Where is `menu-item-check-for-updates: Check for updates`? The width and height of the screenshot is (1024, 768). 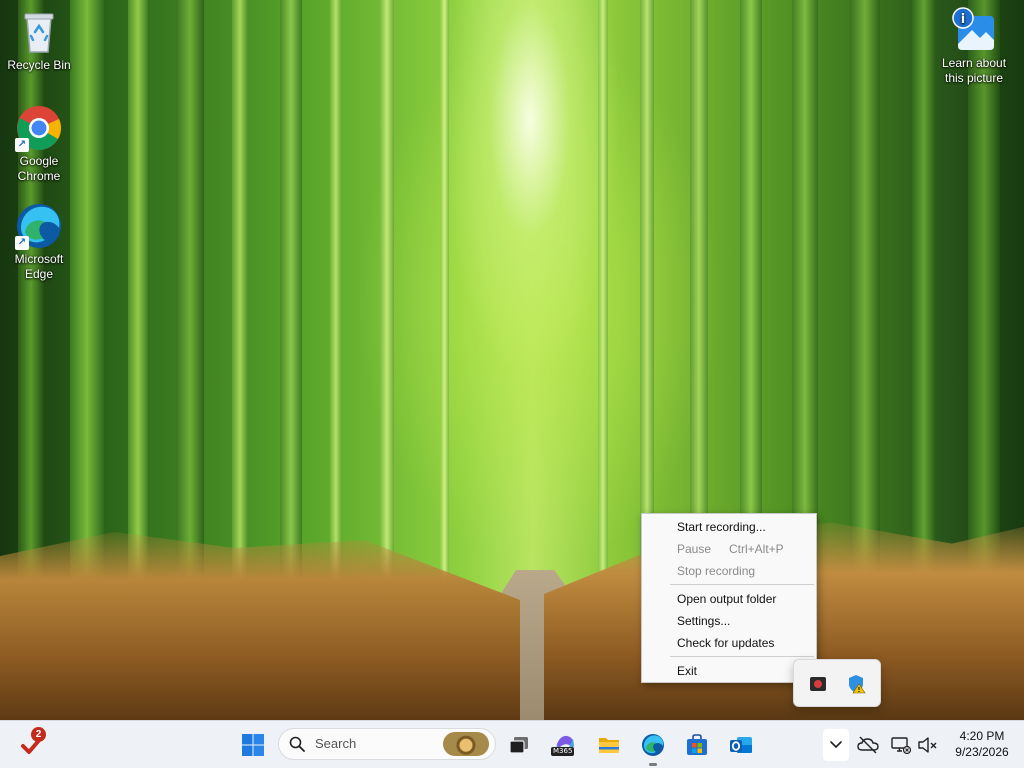
menu-item-check-for-updates: Check for updates is located at coordinates (729, 643).